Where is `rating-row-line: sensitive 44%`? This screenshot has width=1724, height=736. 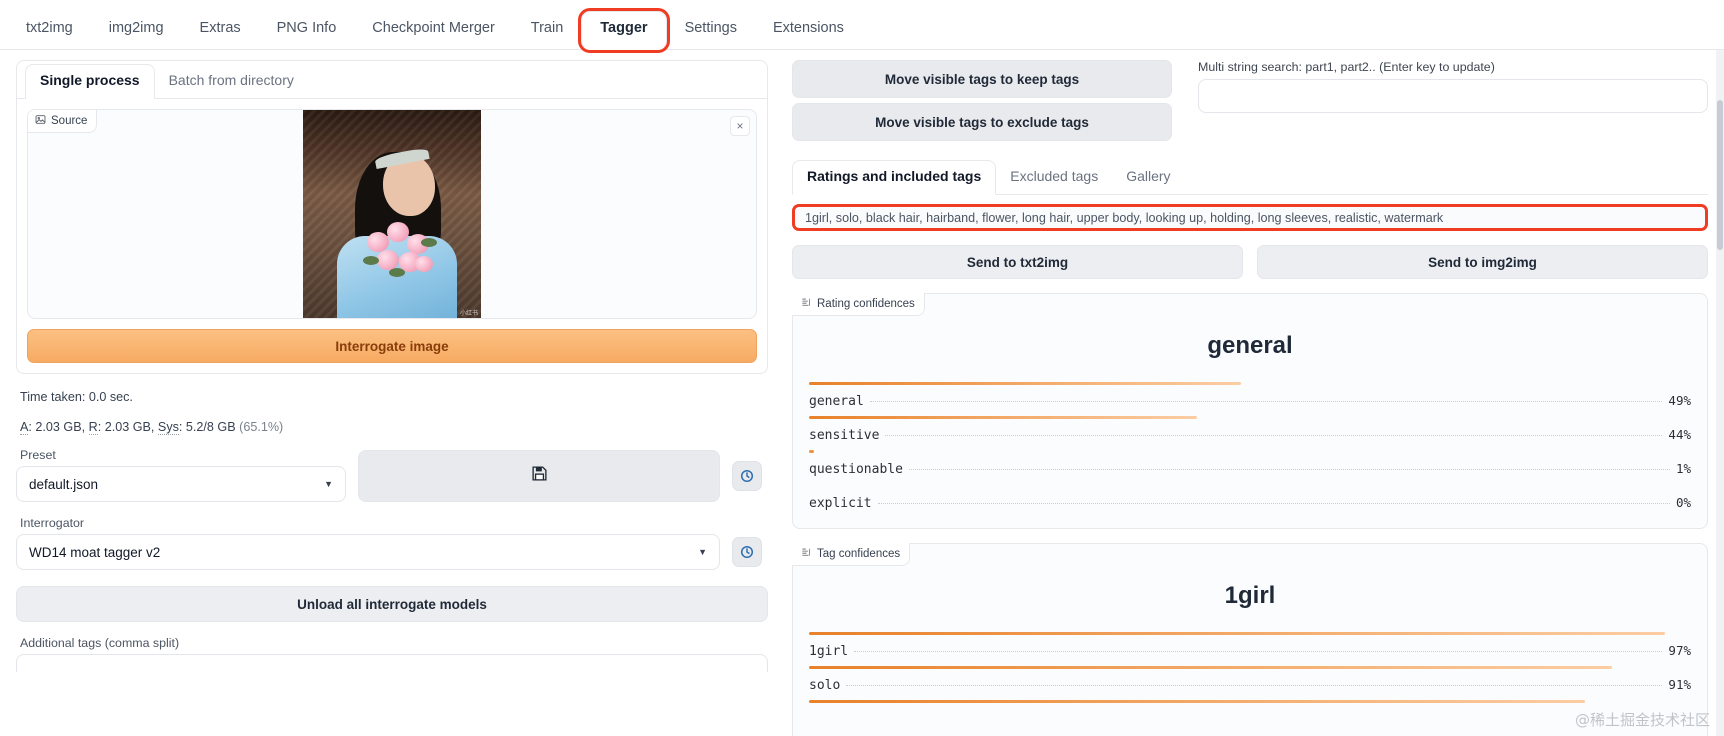 rating-row-line: sensitive 44% is located at coordinates (1250, 435).